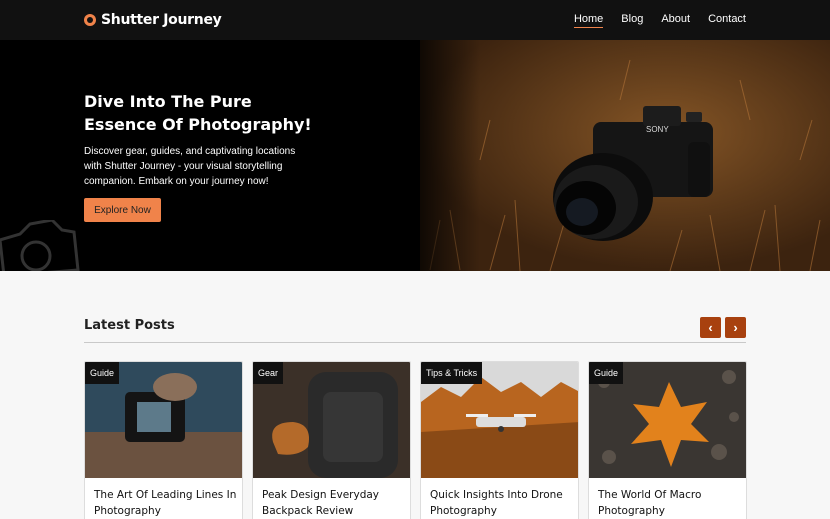  I want to click on post-title: The Art Of Leading Lines In Photography, so click(166, 503).